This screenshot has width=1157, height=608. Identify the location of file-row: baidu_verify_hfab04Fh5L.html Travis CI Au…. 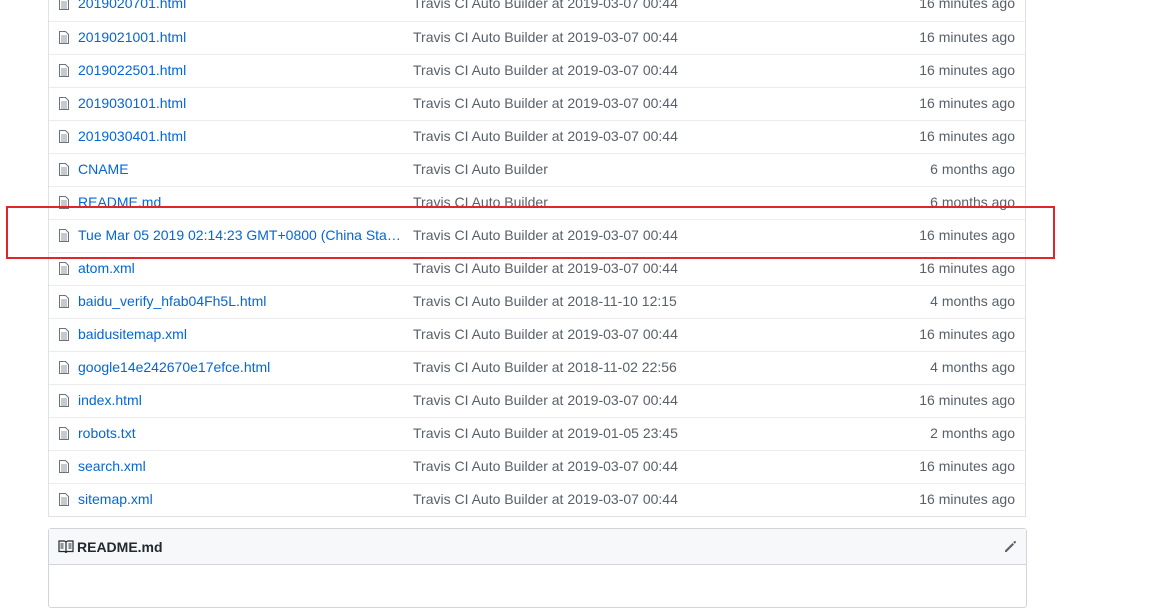
(537, 301).